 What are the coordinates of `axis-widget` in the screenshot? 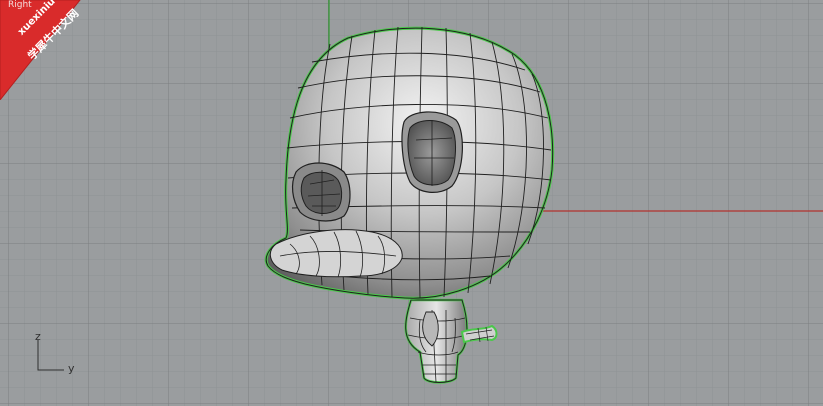 It's located at (50, 355).